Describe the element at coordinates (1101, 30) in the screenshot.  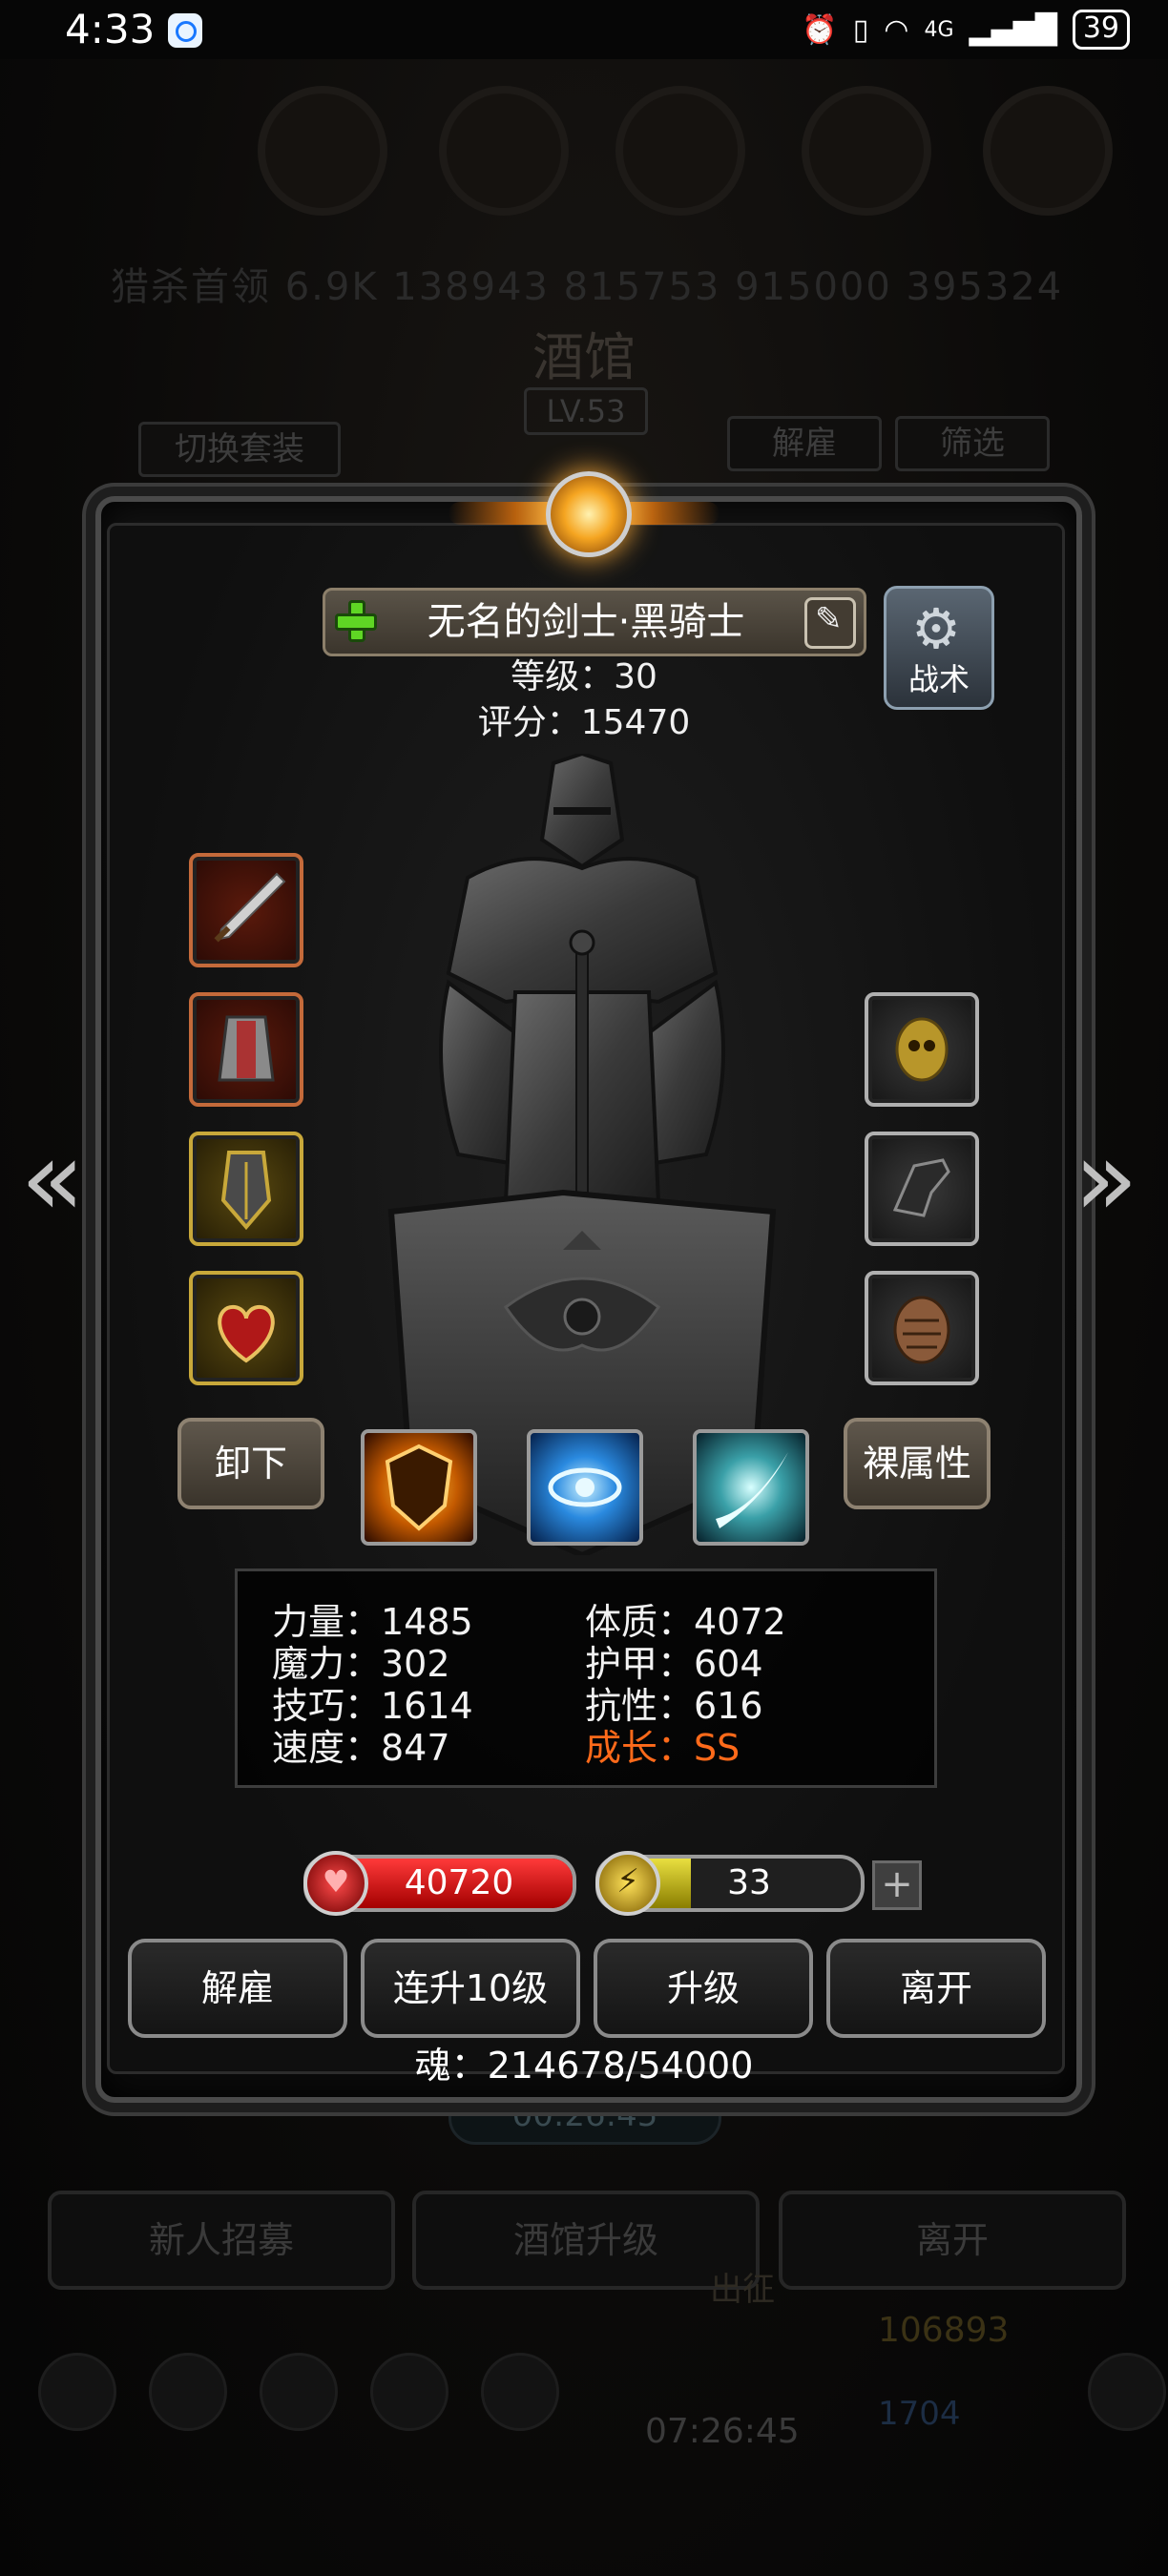
I see `battery-indicator: 39` at that location.